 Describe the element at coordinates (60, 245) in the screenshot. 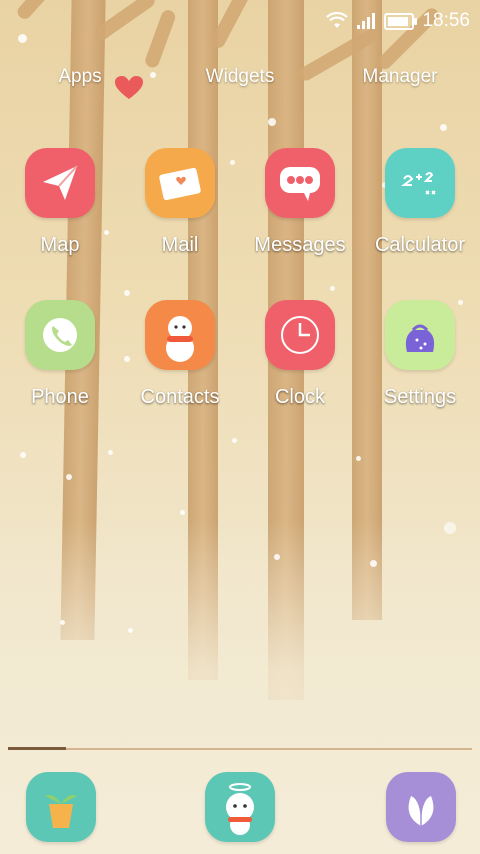

I see `app-label: Map` at that location.